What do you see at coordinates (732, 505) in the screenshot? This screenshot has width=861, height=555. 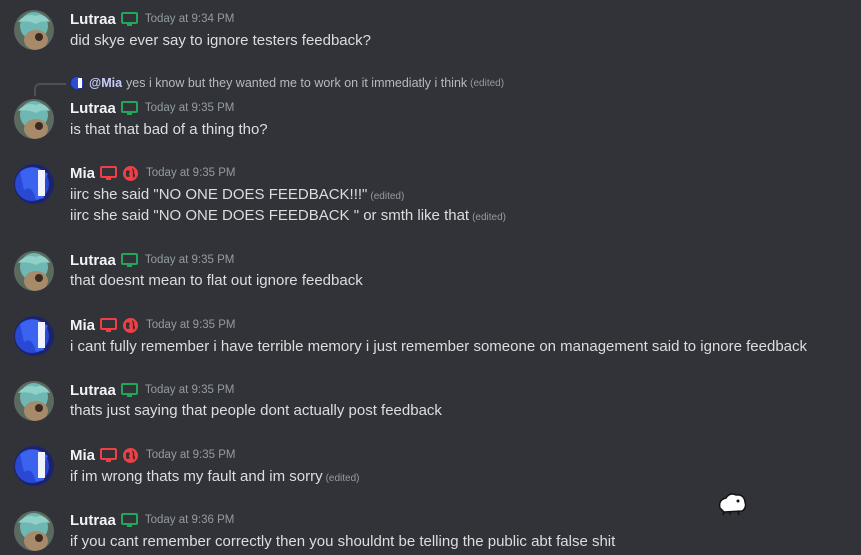 I see `desktop-pet-icon` at bounding box center [732, 505].